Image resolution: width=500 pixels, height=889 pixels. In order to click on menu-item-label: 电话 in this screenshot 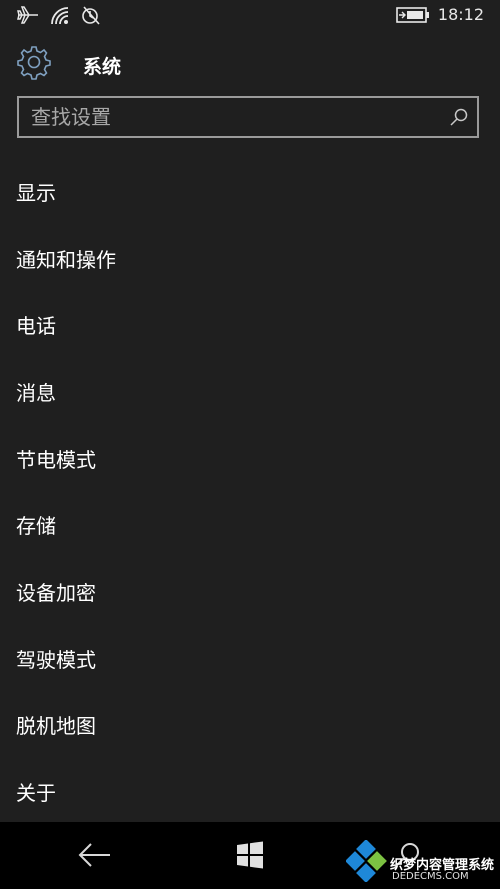, I will do `click(36, 326)`.